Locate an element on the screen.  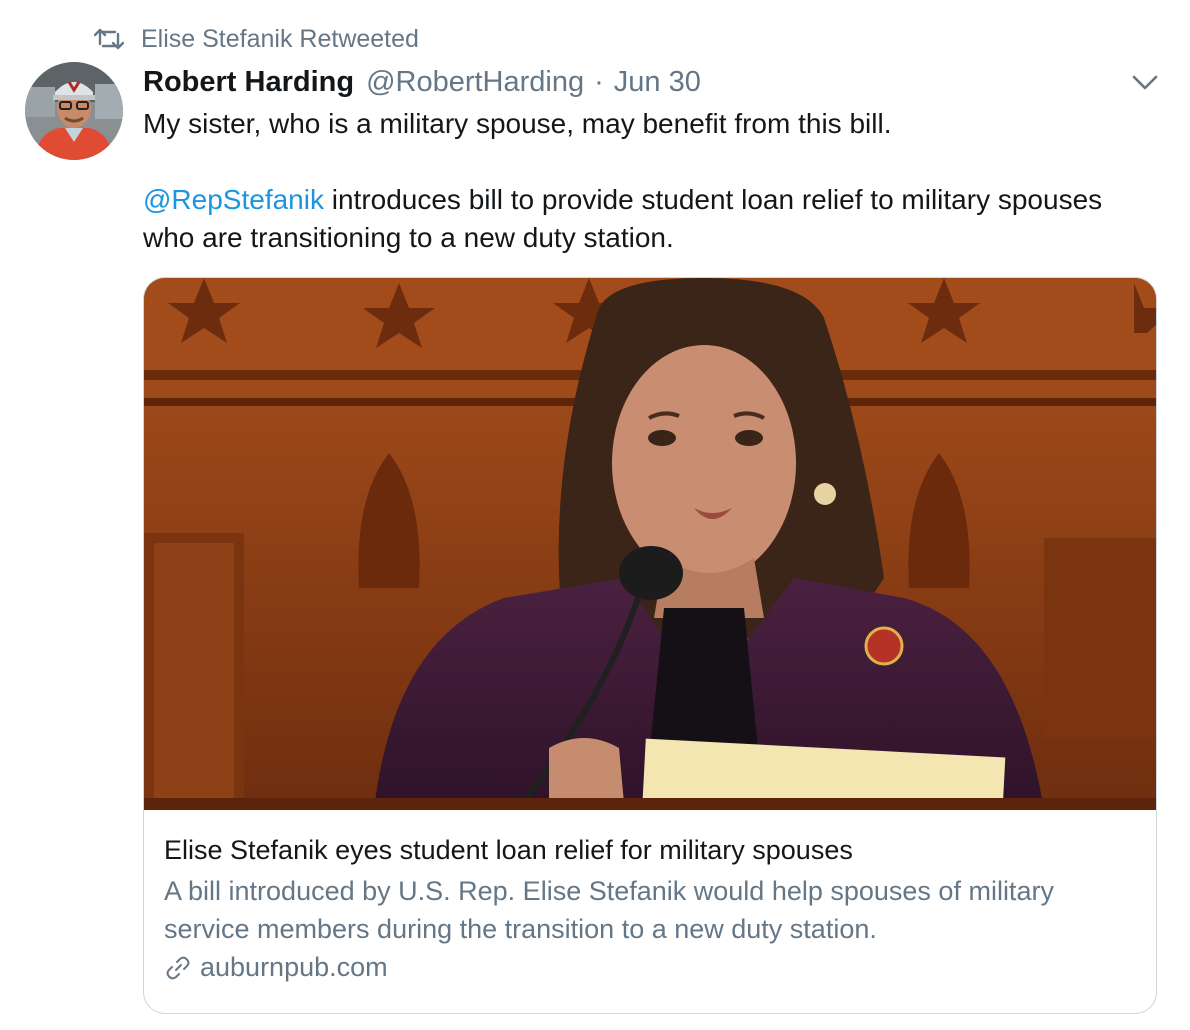
chevron-down-icon is located at coordinates (1145, 82).